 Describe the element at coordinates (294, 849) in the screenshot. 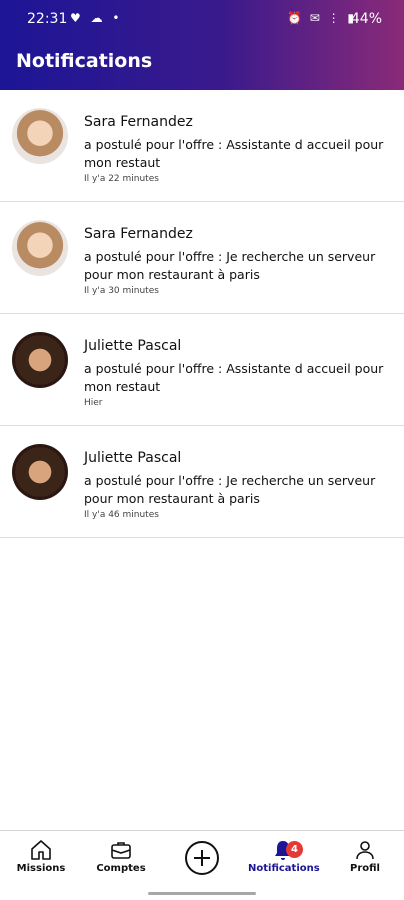

I see `notification-count-badge: 4` at that location.